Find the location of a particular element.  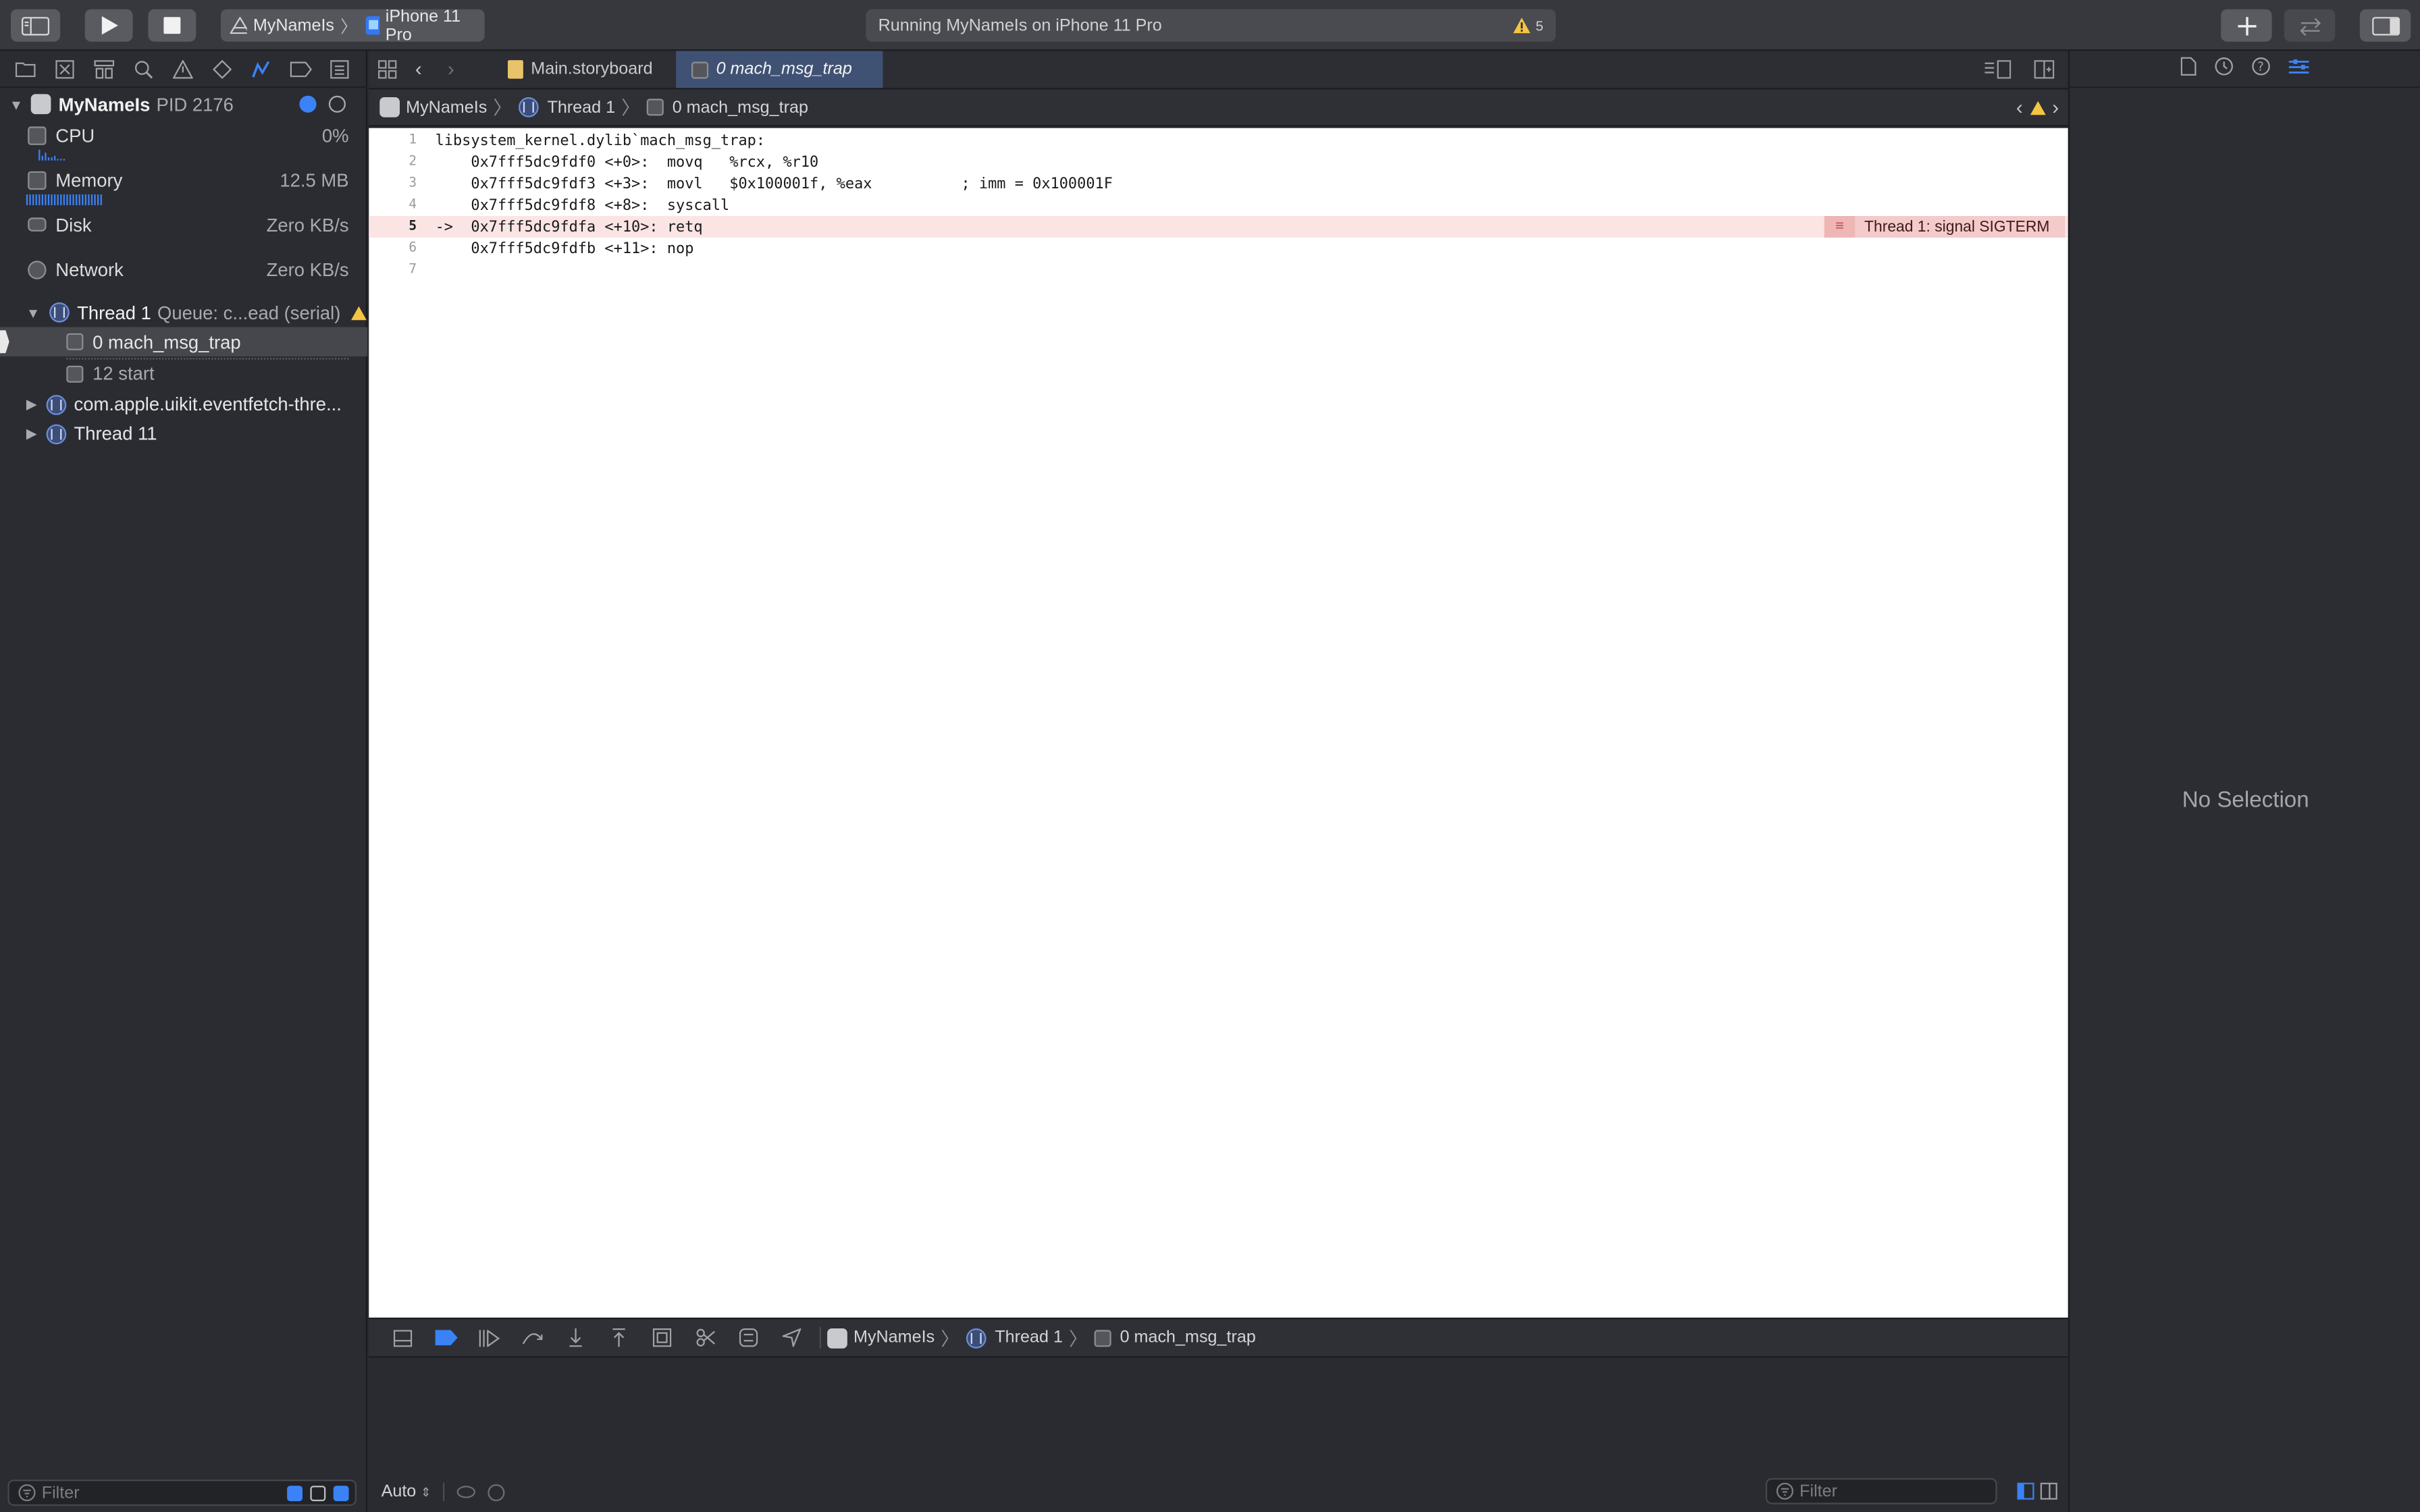

toggle-navigator-button is located at coordinates (36, 26).